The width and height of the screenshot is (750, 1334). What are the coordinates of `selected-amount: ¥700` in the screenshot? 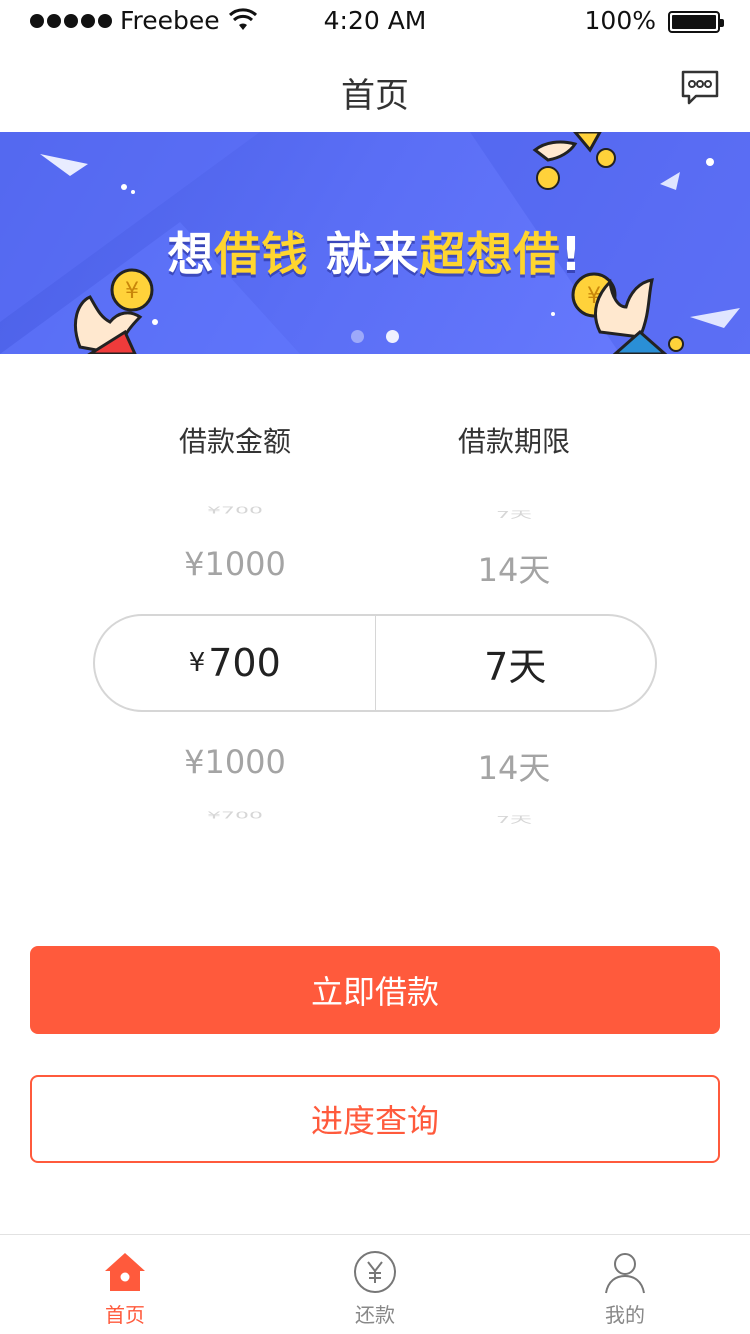 It's located at (235, 663).